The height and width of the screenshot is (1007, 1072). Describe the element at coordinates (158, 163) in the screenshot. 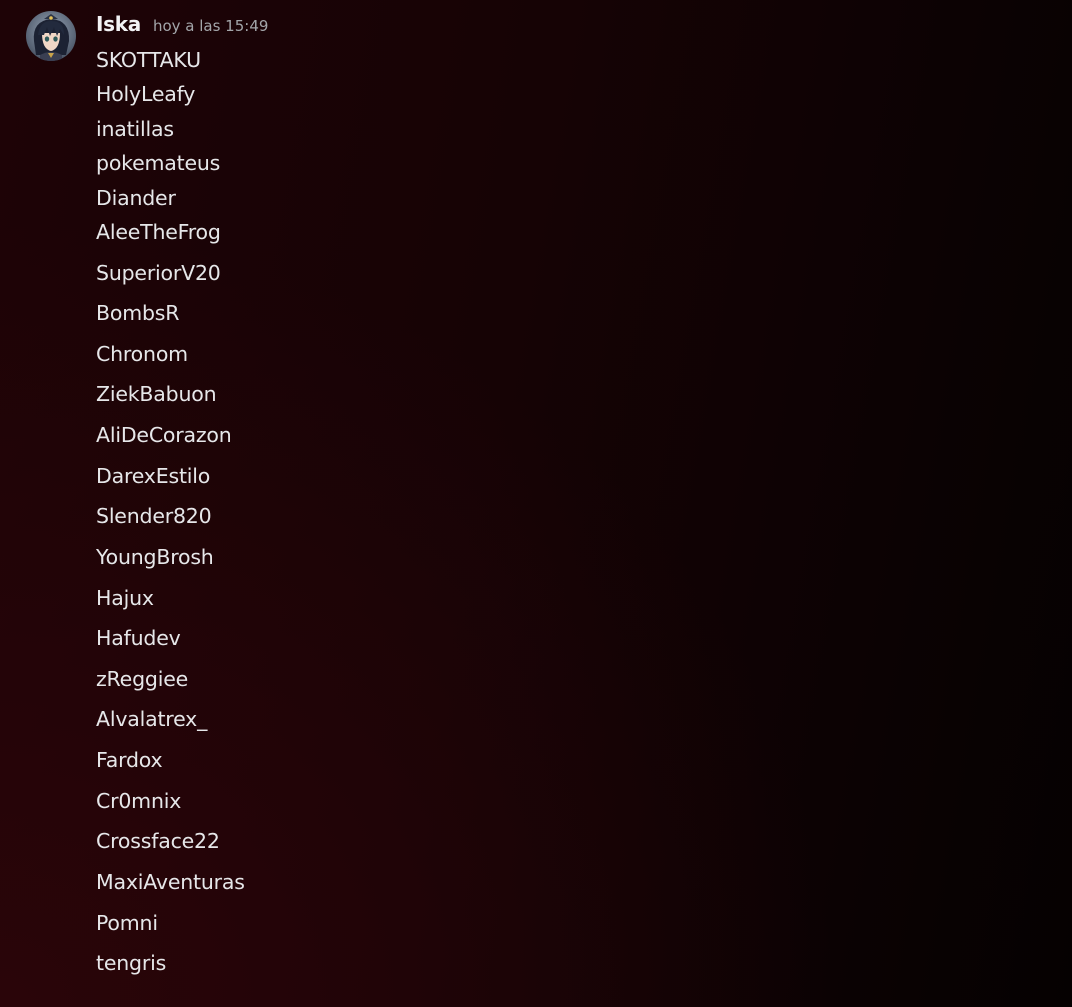

I see `message-line: pokemateus` at that location.